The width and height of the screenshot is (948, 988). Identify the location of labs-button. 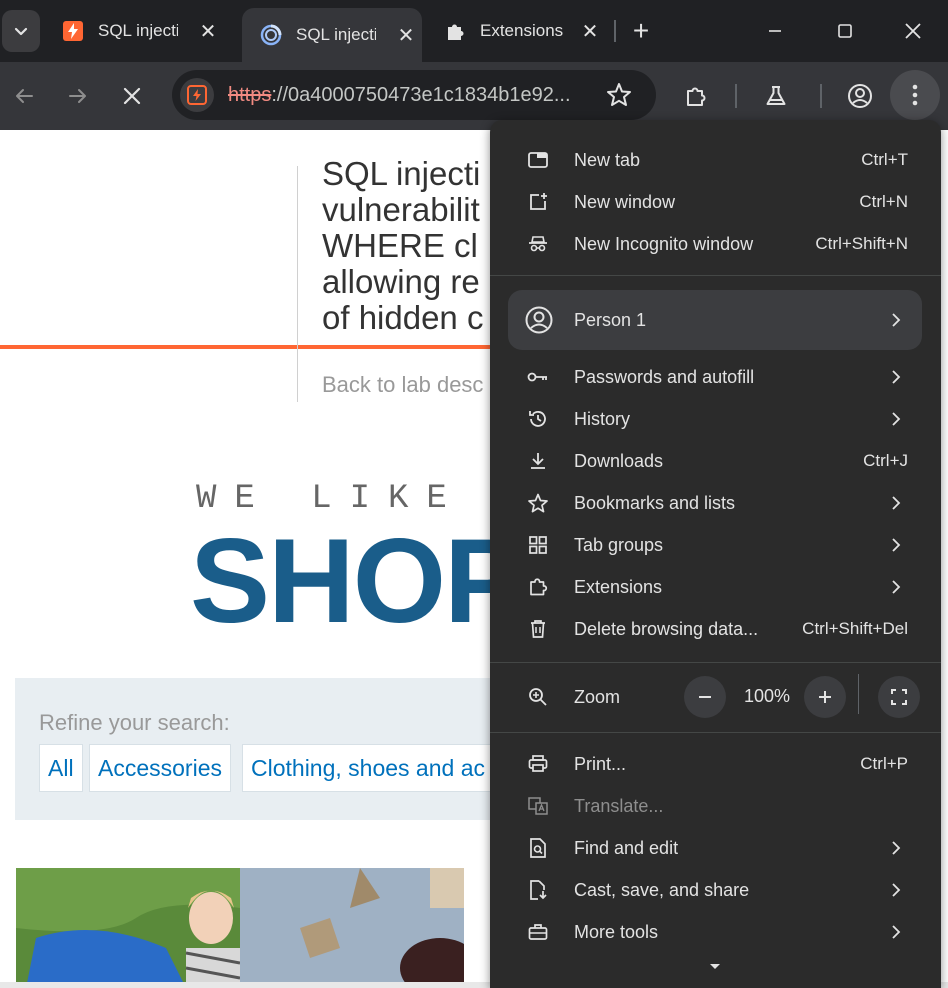
(776, 96).